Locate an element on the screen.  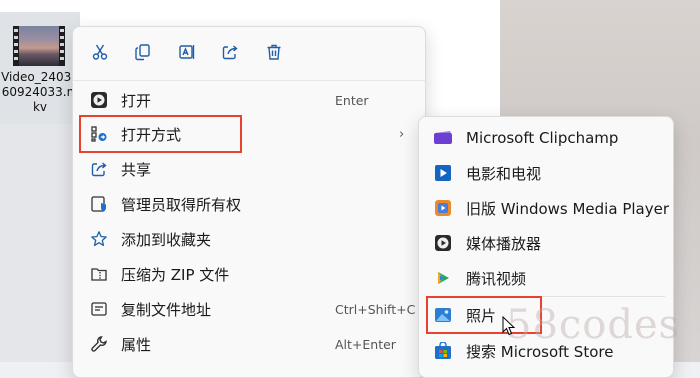
menu-item-copy-path: 复制文件地址 Ctrl+Shift+C is located at coordinates (249, 309).